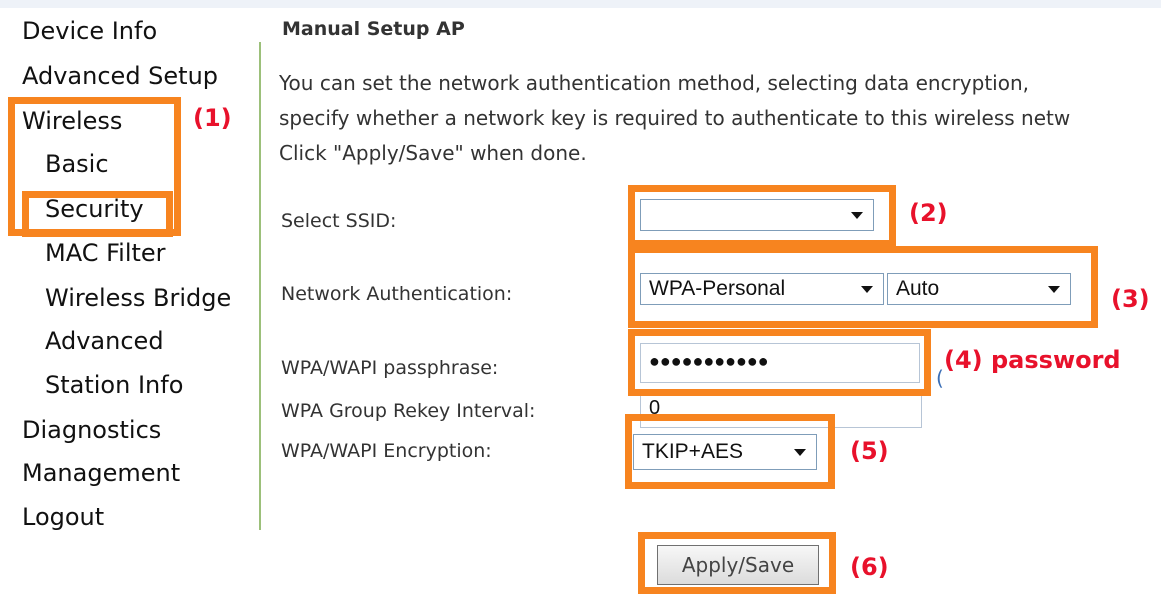  What do you see at coordinates (105, 253) in the screenshot?
I see `sidebar-item-mac-filter: MAC Filter` at bounding box center [105, 253].